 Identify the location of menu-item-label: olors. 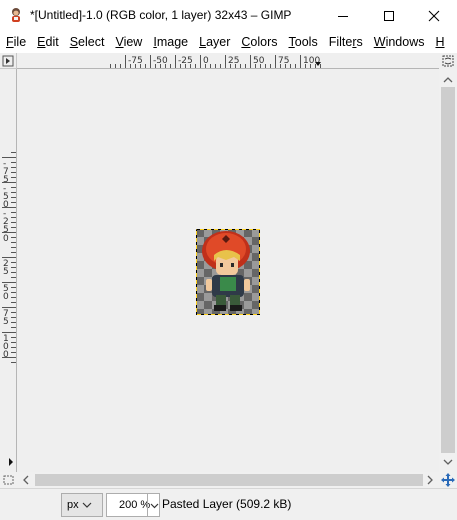
(264, 42).